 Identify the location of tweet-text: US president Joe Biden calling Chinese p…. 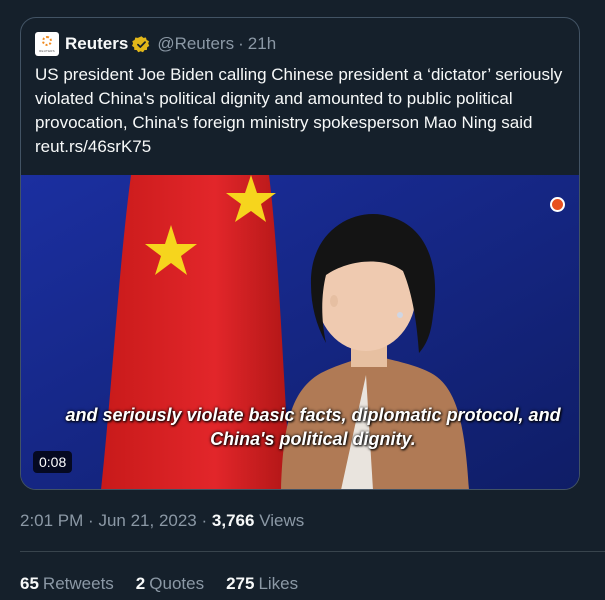
(299, 110).